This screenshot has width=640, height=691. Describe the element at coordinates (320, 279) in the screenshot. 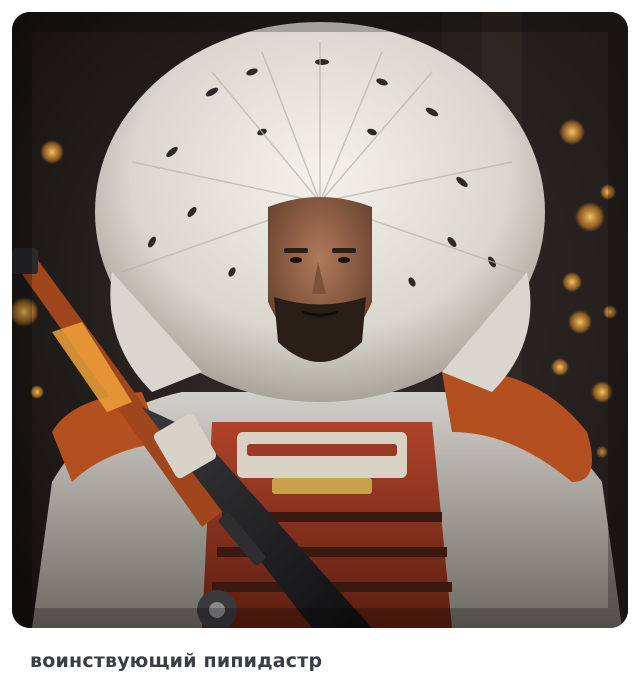

I see `warrior-face` at that location.